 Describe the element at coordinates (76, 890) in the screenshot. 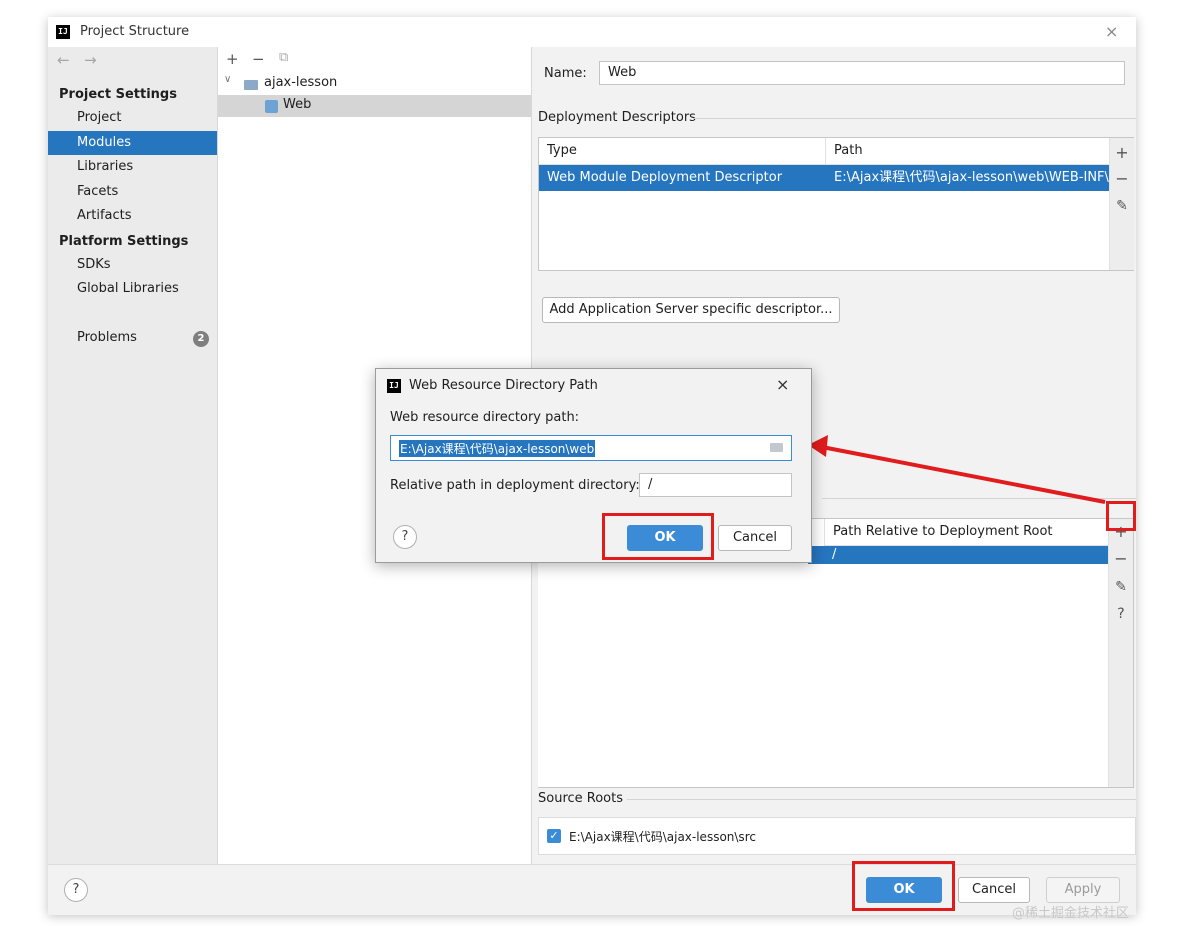

I see `help-button: ?` at that location.